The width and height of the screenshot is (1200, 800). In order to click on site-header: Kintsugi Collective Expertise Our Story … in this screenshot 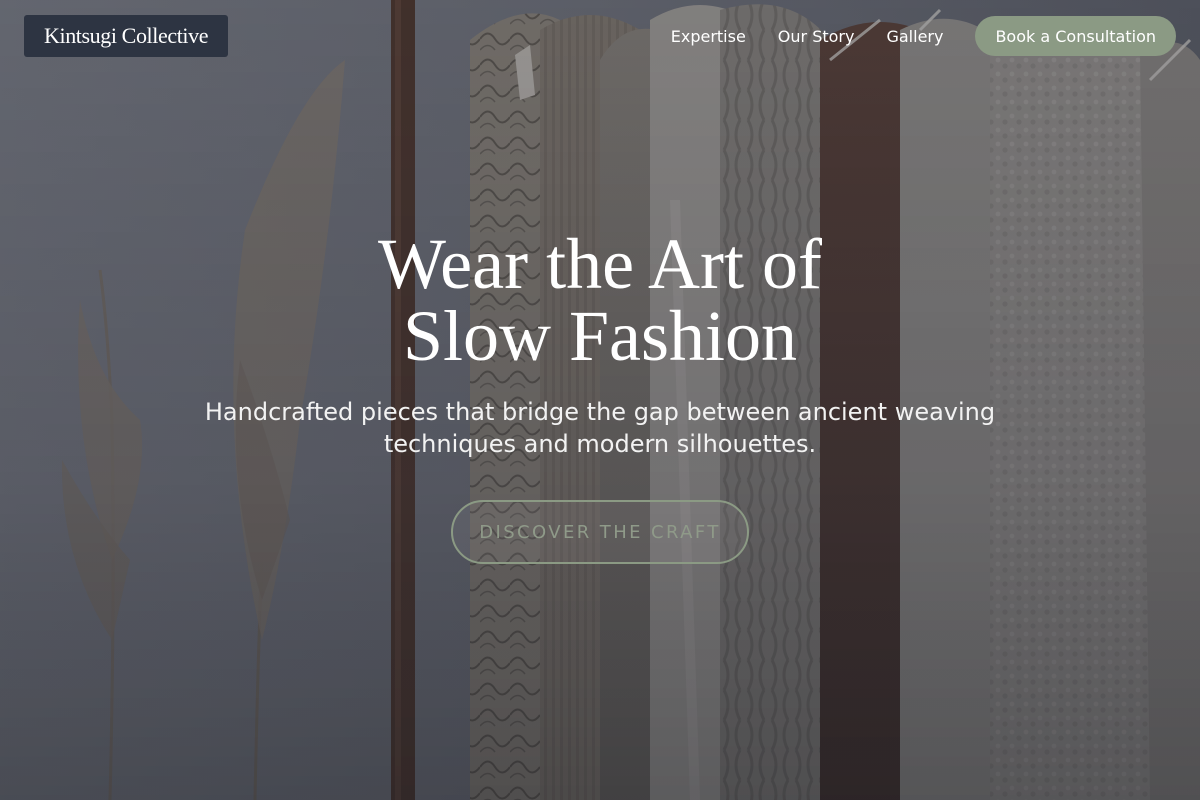, I will do `click(600, 36)`.